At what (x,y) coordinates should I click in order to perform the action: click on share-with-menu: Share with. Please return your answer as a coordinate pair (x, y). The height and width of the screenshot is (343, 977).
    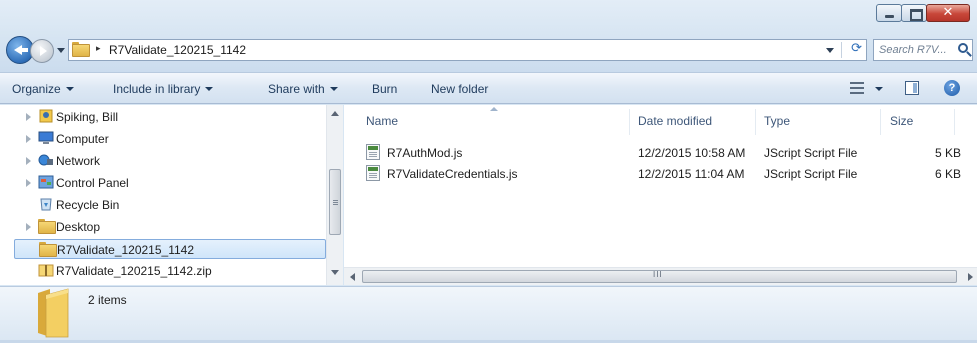
    Looking at the image, I should click on (303, 89).